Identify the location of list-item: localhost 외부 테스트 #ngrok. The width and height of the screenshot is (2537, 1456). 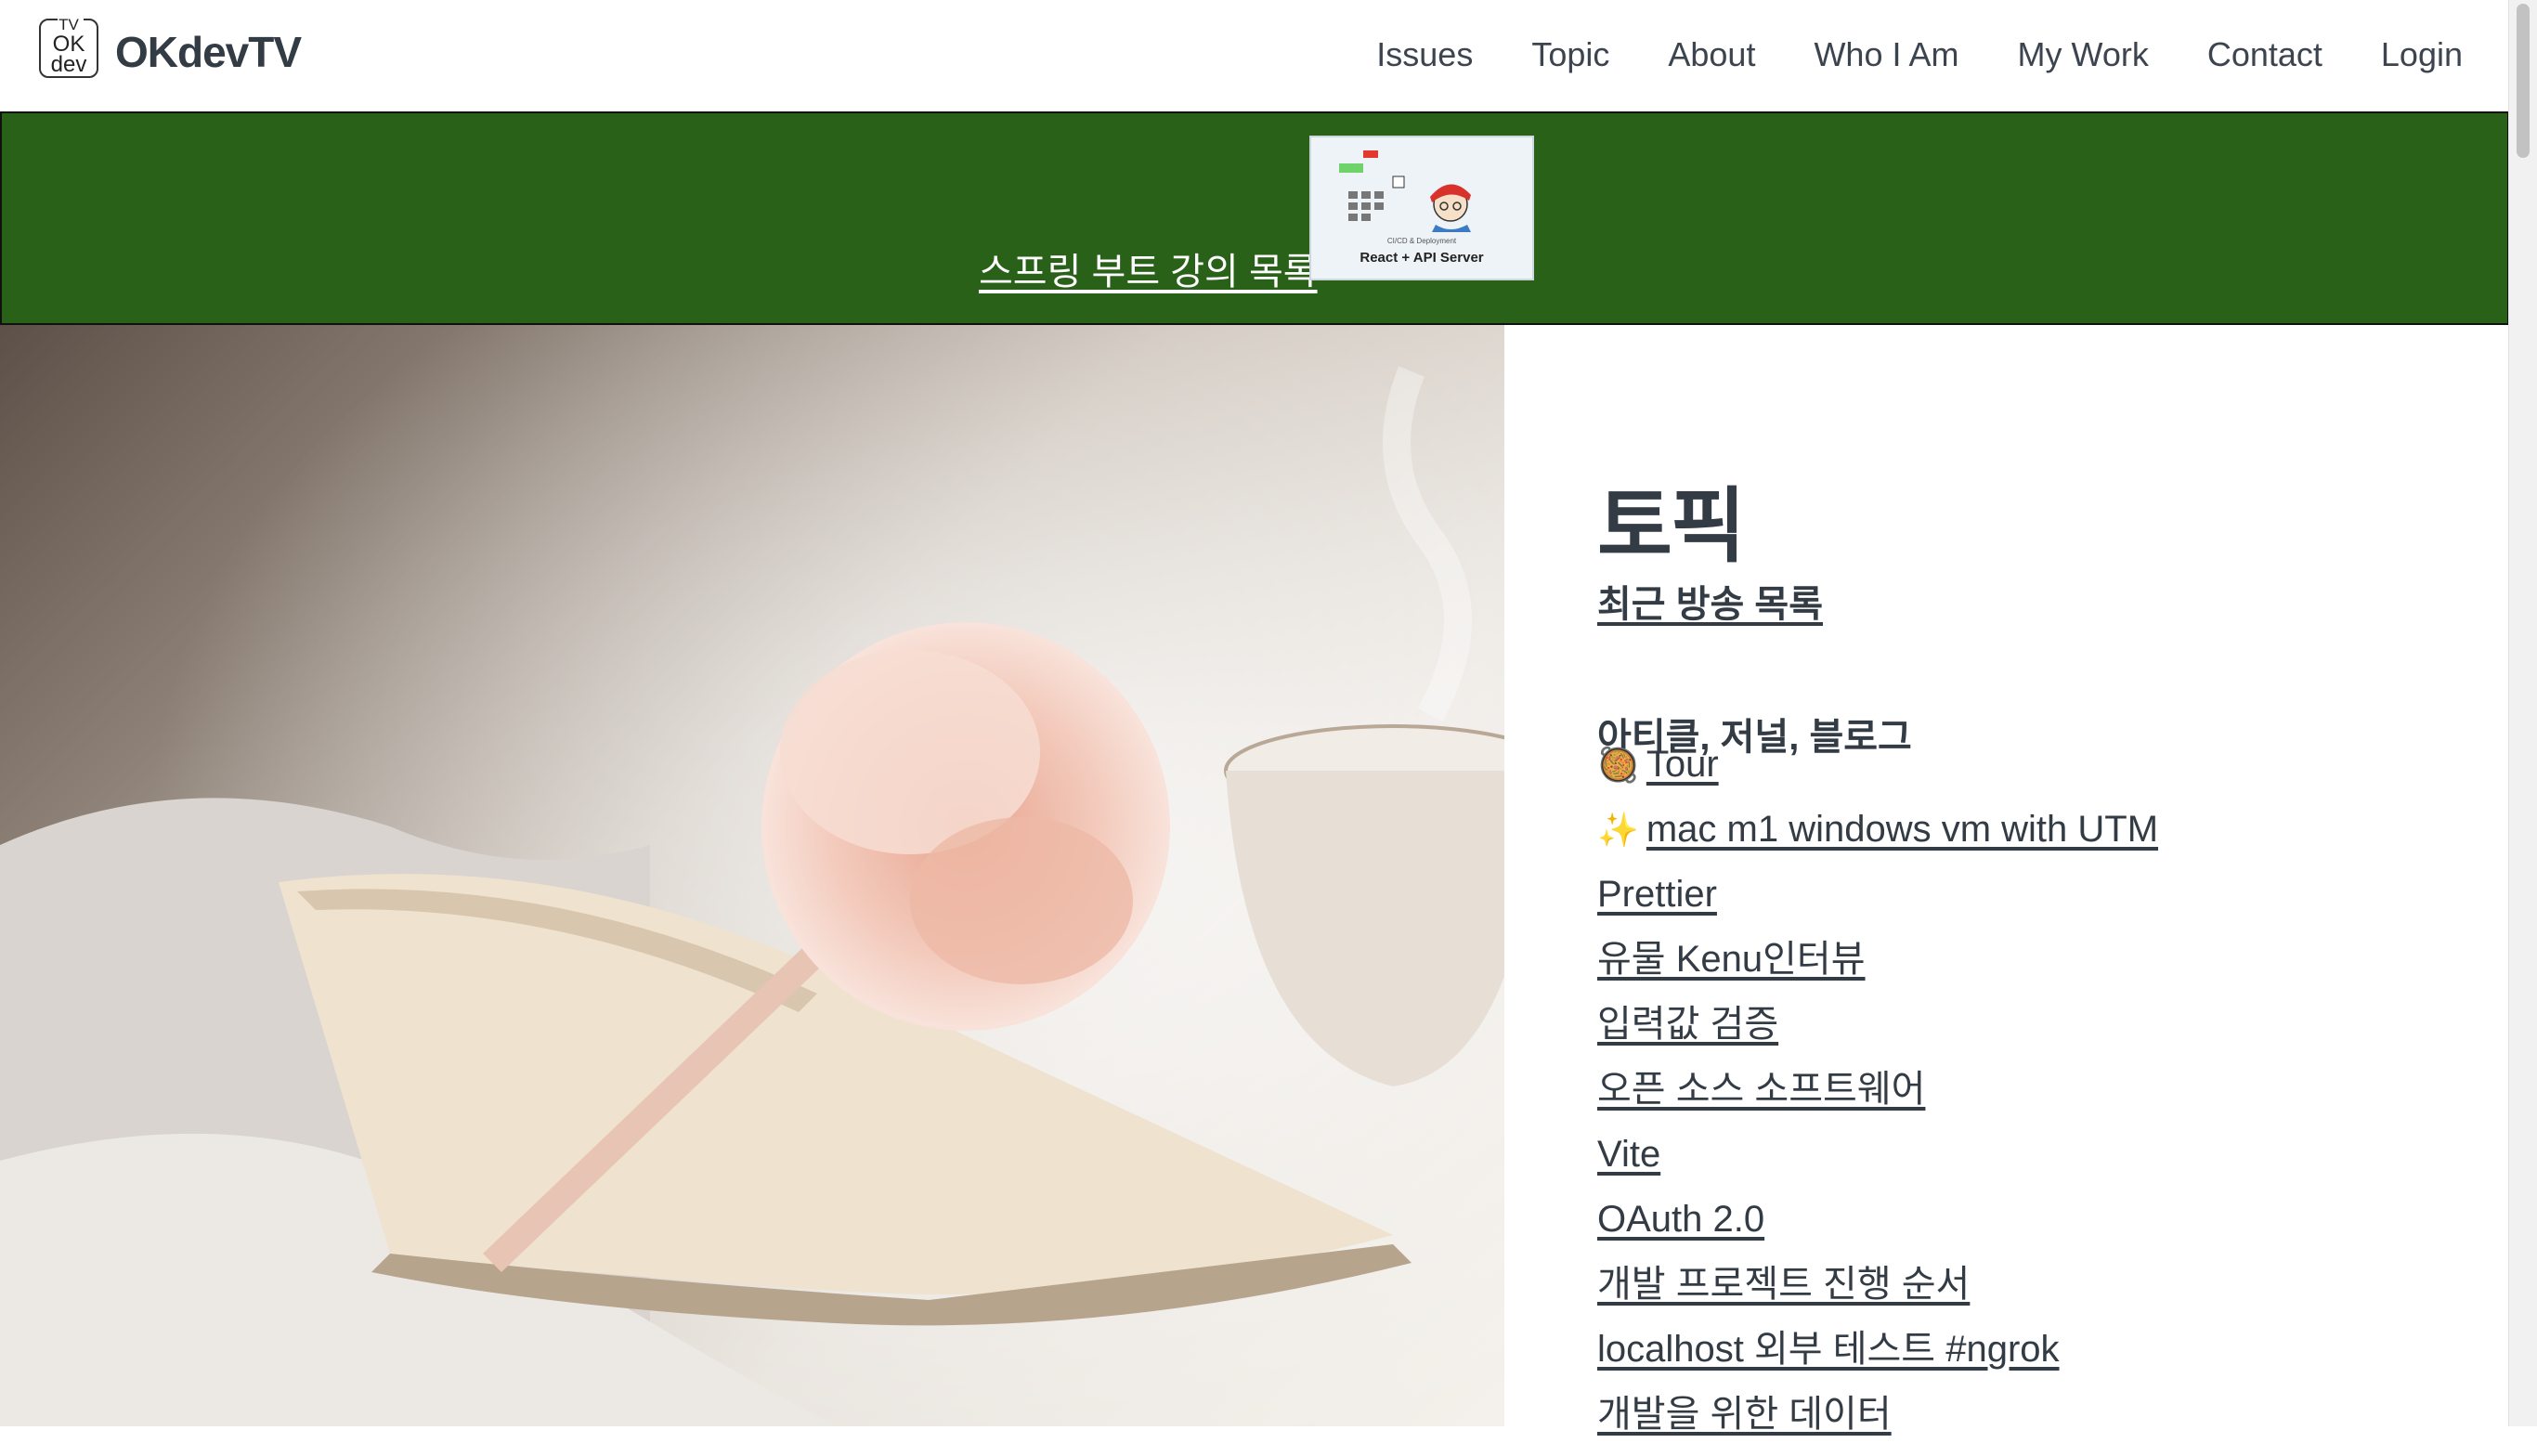
(1878, 1358).